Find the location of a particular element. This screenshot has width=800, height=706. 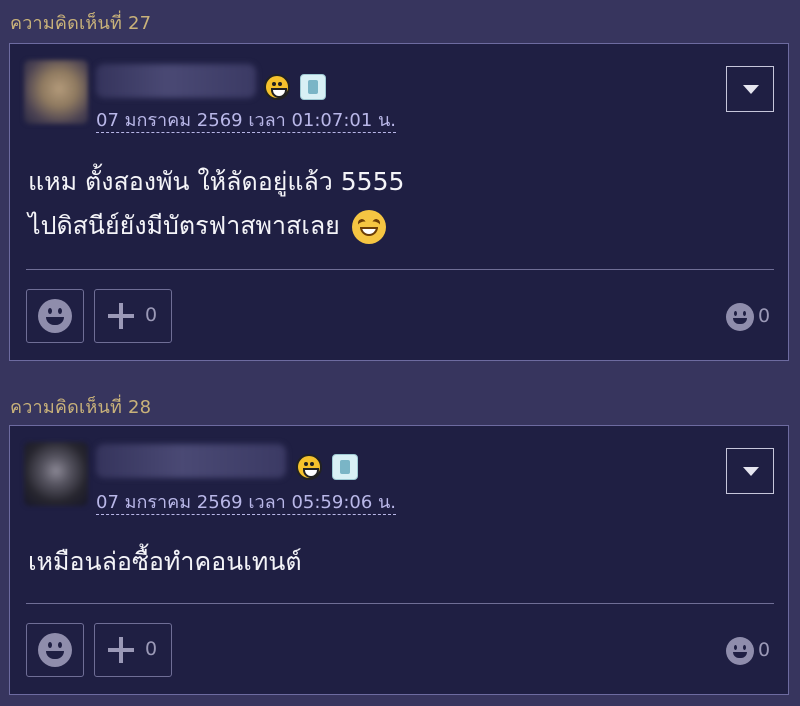

comment-body: เหมือนล่อซื้อทำคอนเทนต์ is located at coordinates (165, 562).